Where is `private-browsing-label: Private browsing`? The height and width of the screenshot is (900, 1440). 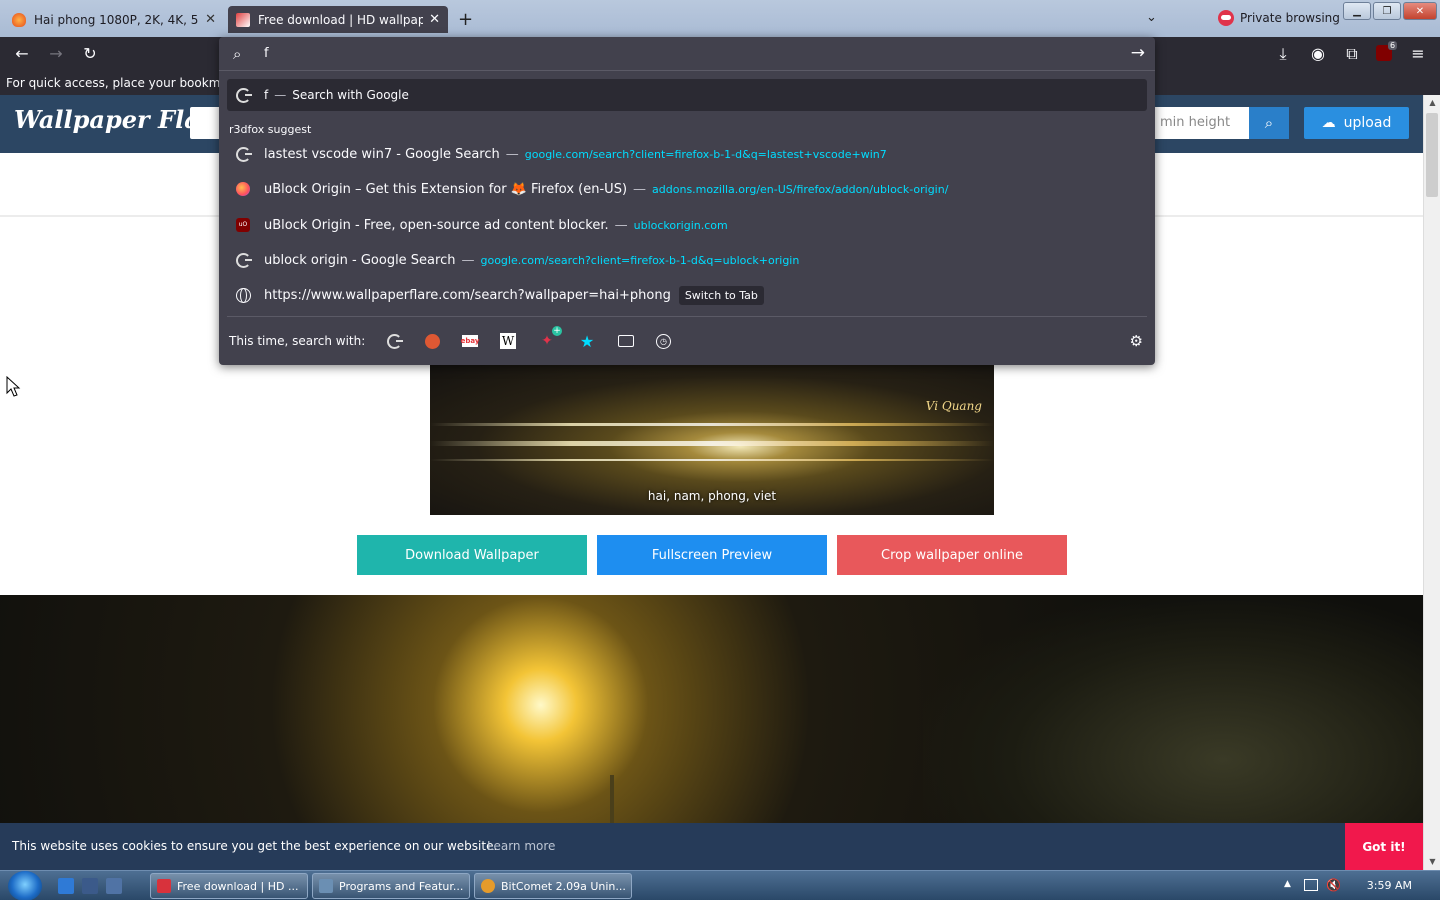 private-browsing-label: Private browsing is located at coordinates (1290, 18).